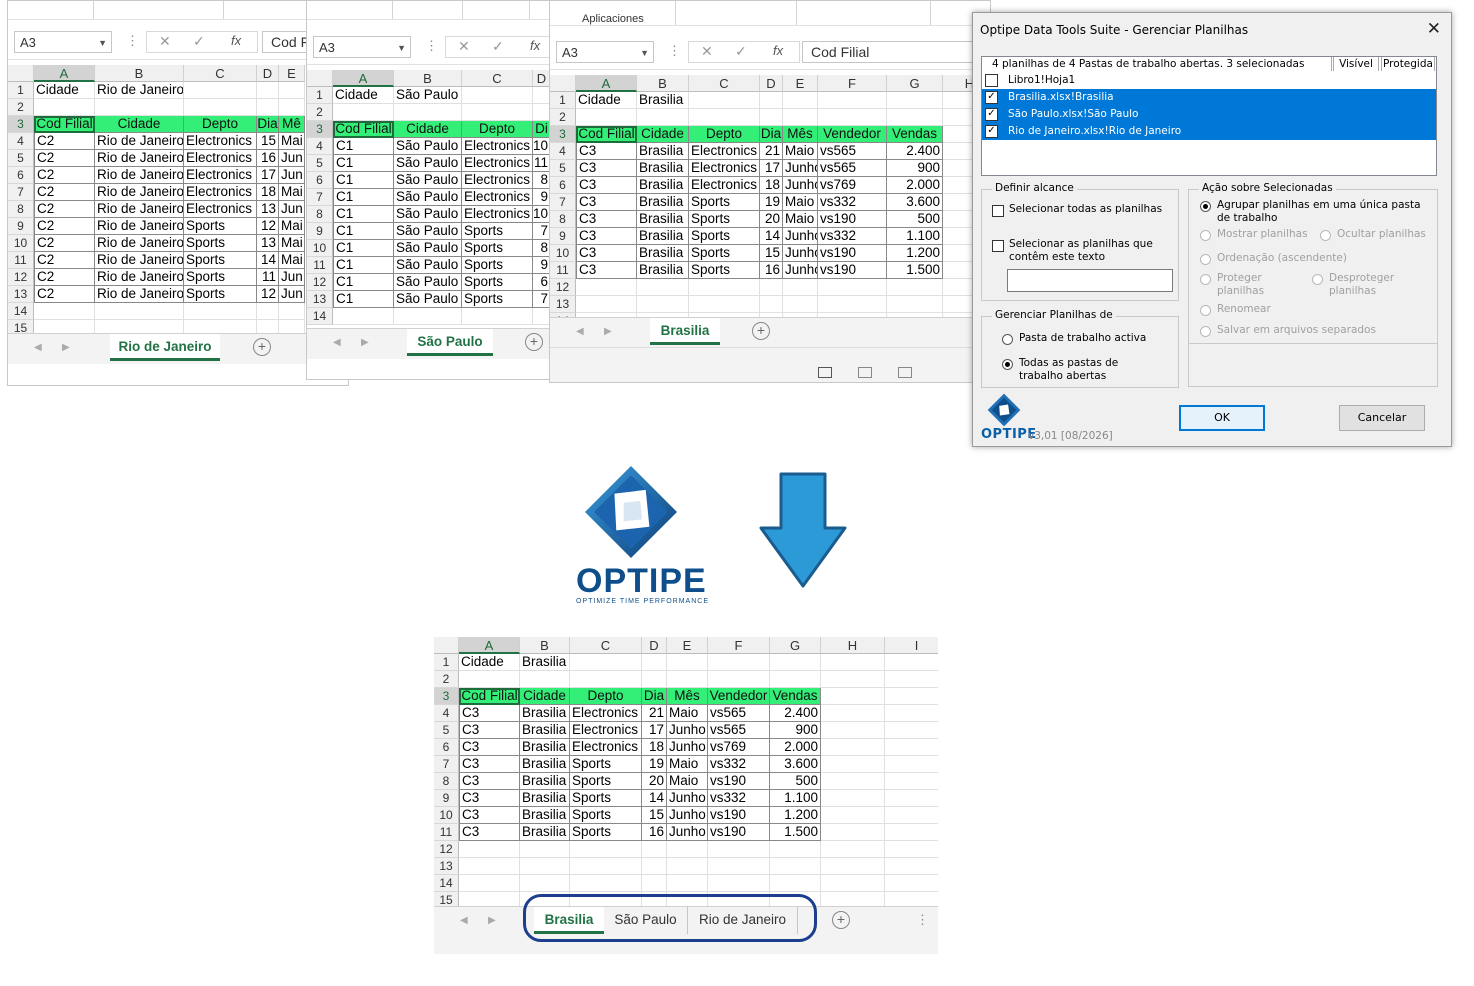 Image resolution: width=1474 pixels, height=986 pixels. Describe the element at coordinates (320, 214) in the screenshot. I see `row-header: 8` at that location.